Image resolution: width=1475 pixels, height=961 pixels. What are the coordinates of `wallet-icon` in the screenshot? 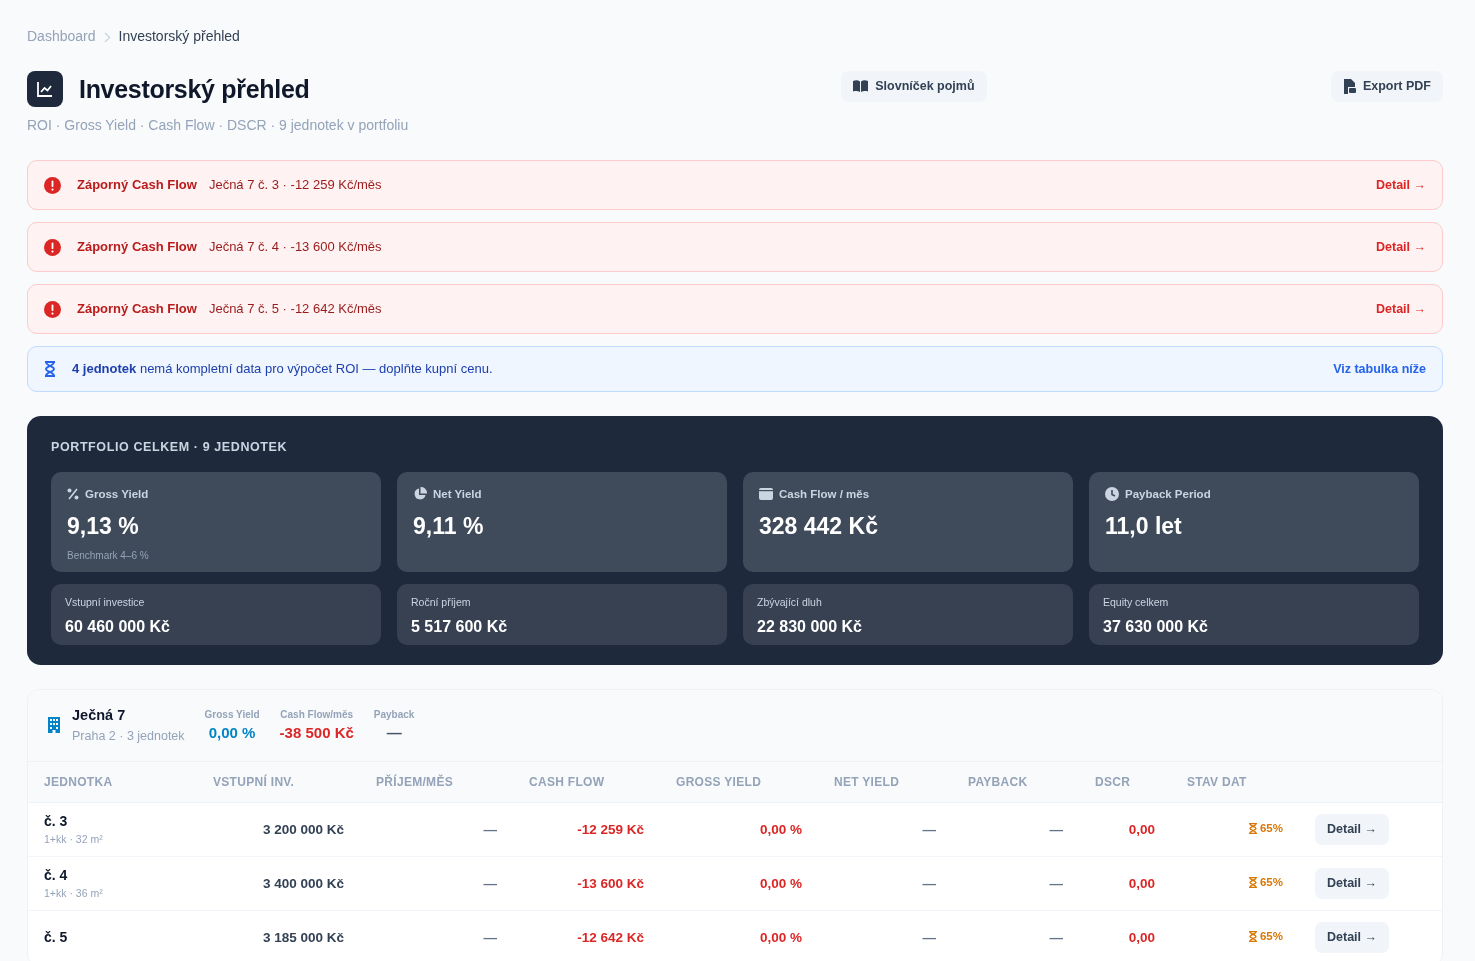 It's located at (766, 494).